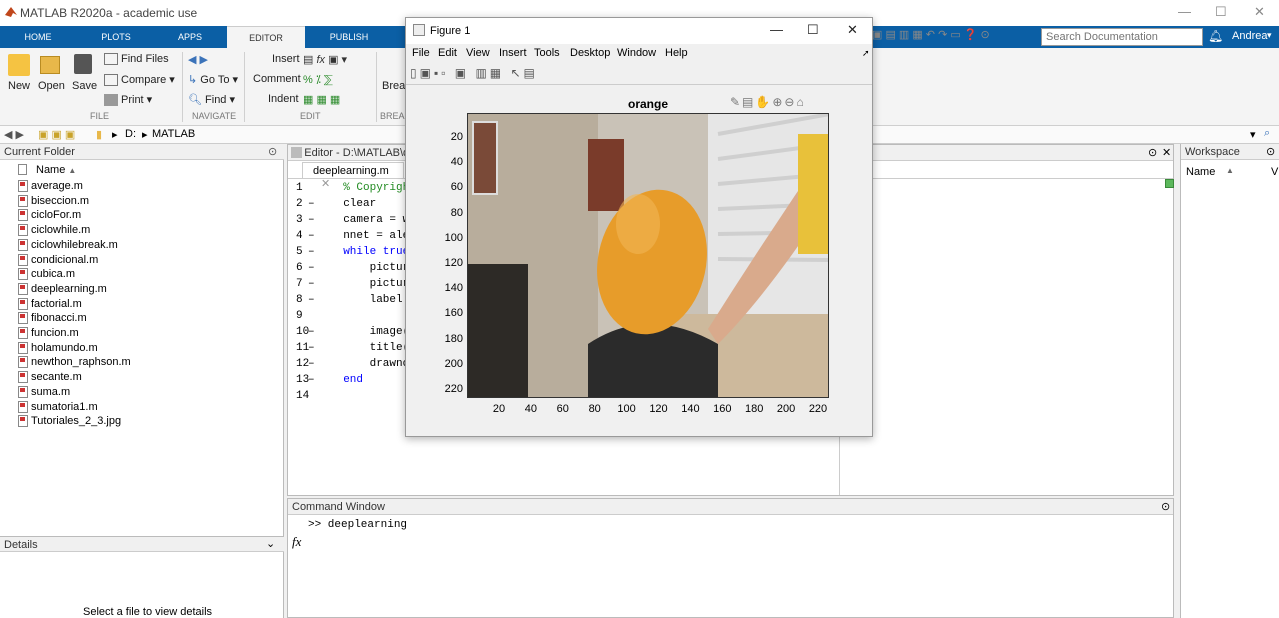 Image resolution: width=1279 pixels, height=618 pixels. I want to click on code-line: drawno, so click(370, 364).